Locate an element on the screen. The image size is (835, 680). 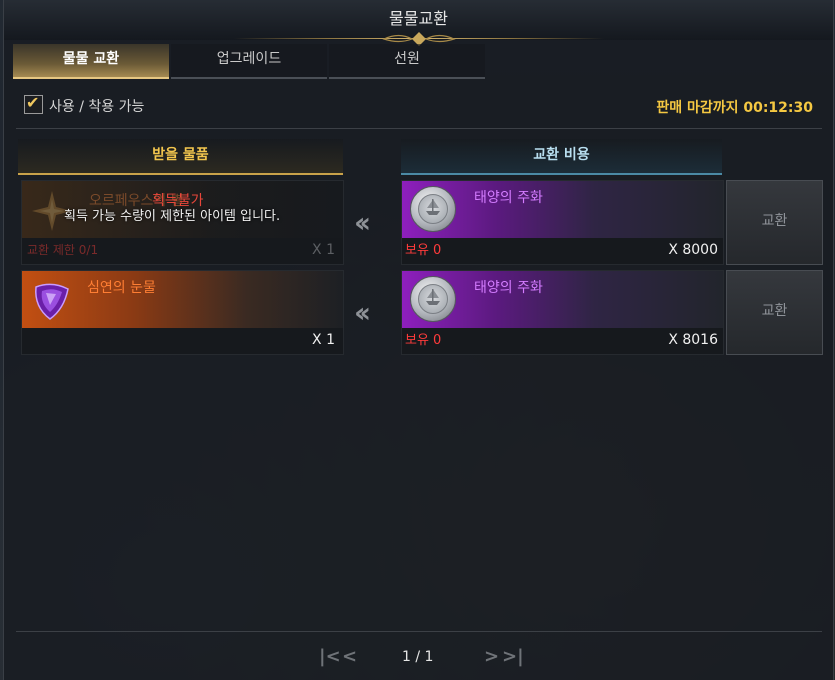
tab-crew: 선원 is located at coordinates (407, 61).